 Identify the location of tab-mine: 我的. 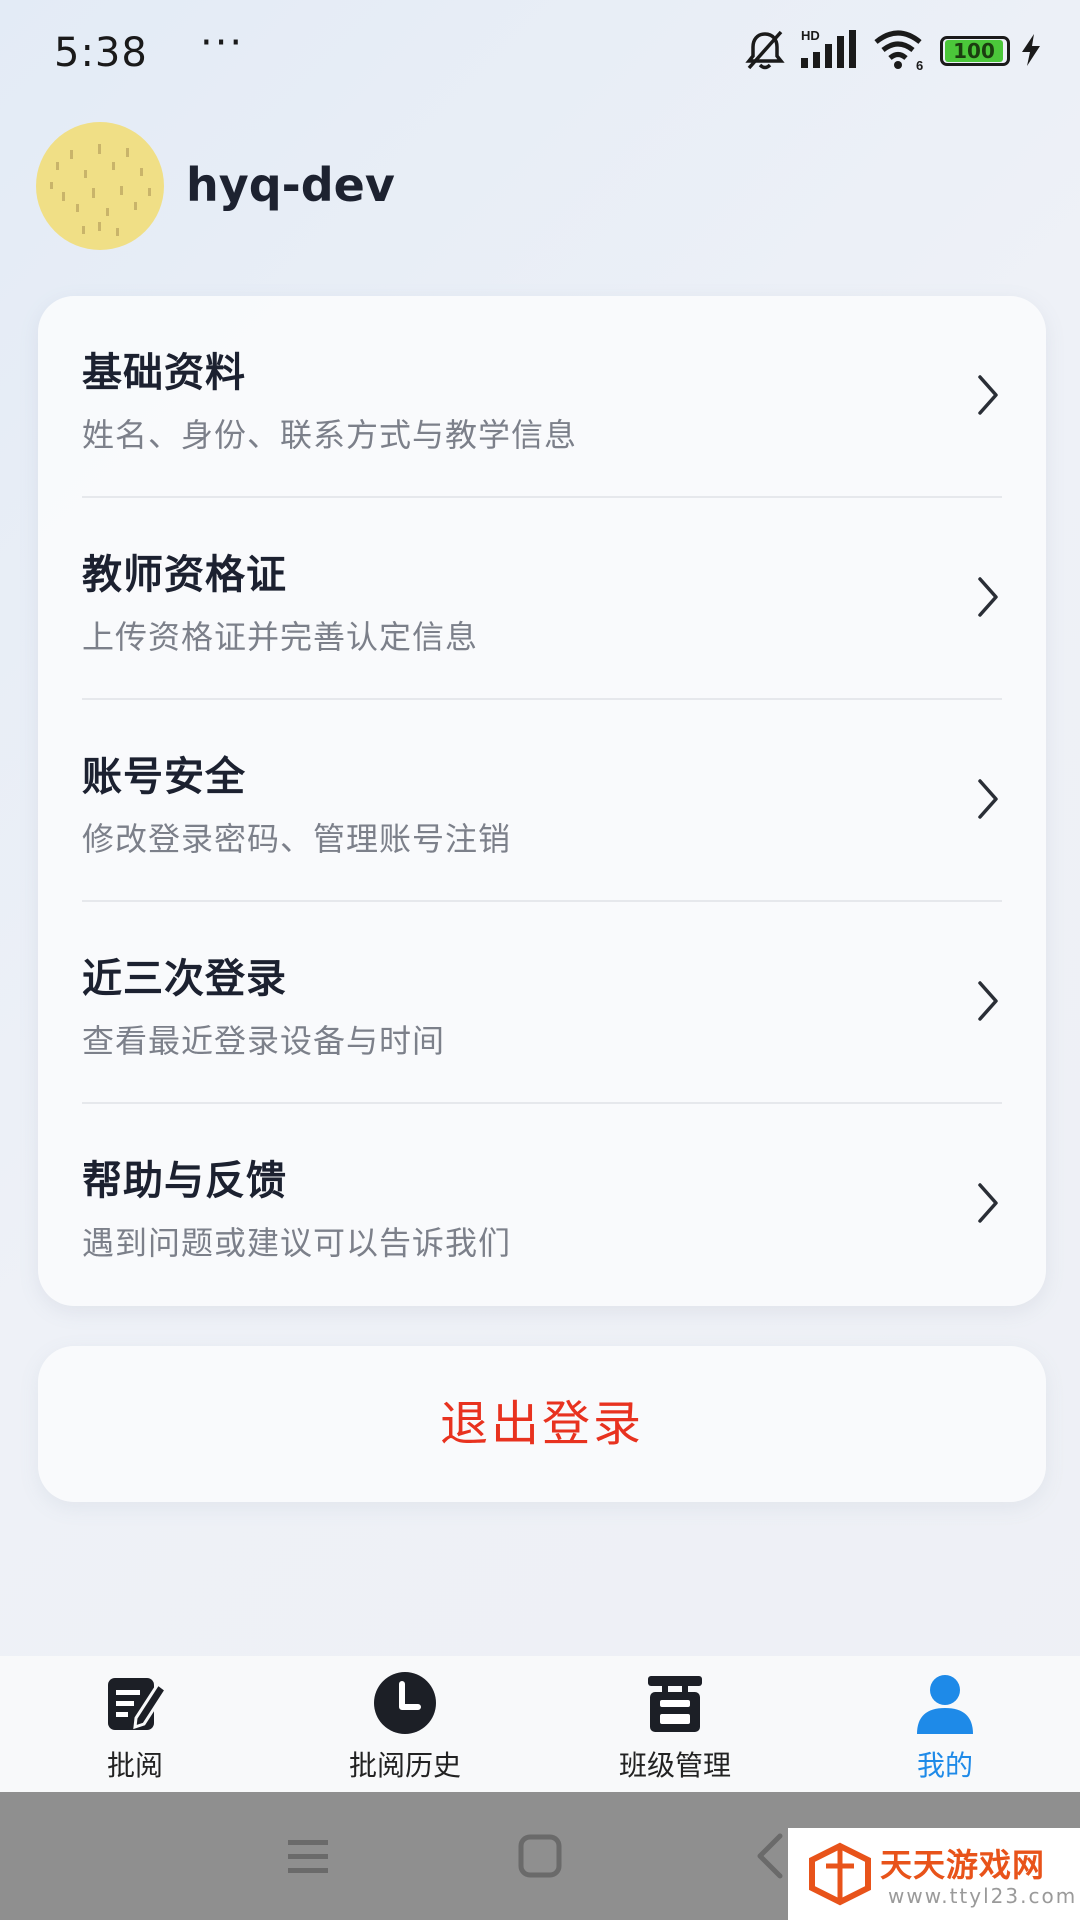
(945, 1724).